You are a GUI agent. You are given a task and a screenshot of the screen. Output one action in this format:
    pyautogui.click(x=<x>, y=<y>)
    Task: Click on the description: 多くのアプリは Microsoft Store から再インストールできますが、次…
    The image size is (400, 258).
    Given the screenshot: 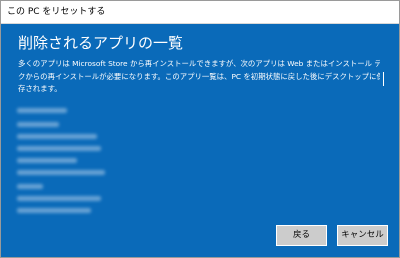 What is the action you would take?
    pyautogui.click(x=199, y=77)
    